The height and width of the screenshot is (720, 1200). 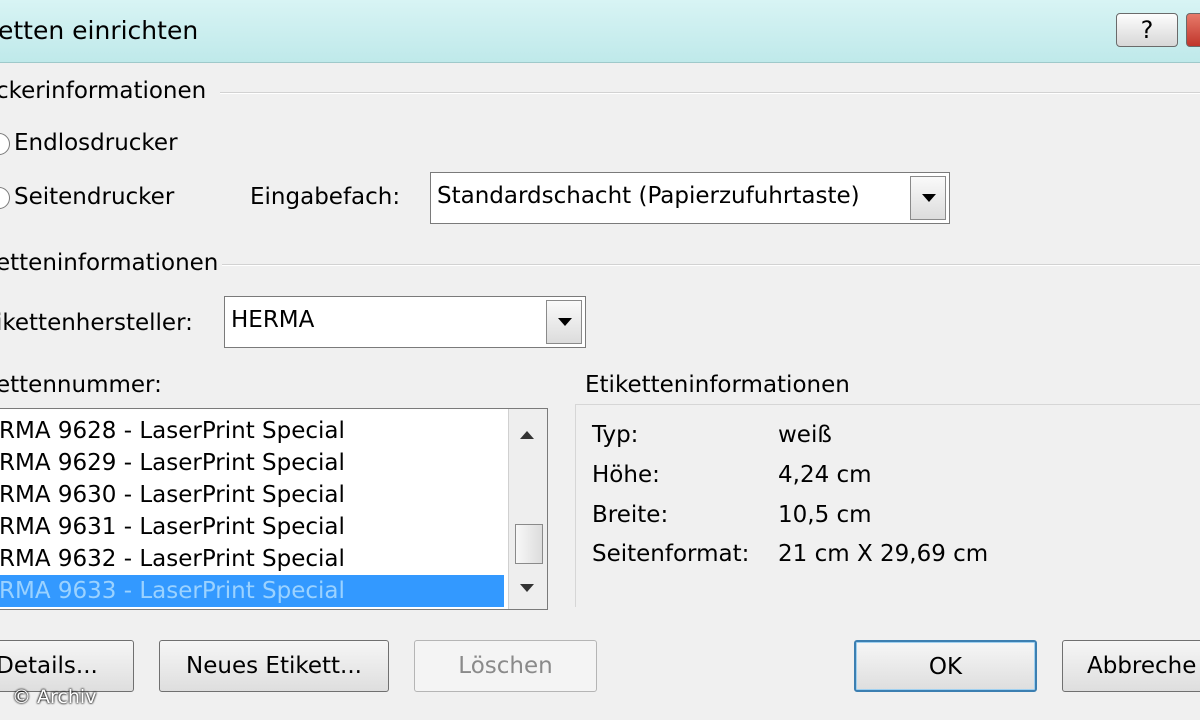 I want to click on tray-select: Standardschacht (Papierzufuhrtaste), so click(x=690, y=198).